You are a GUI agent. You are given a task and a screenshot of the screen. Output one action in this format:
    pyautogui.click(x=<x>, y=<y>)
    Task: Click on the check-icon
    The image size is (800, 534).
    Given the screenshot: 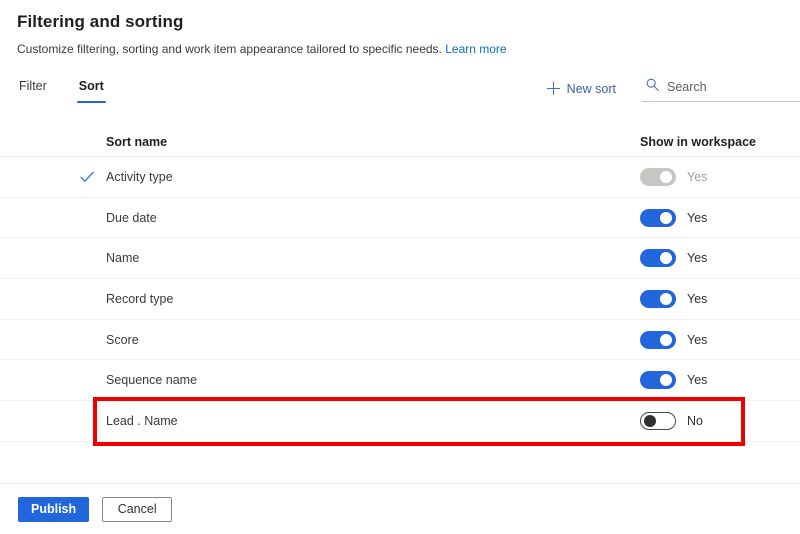 What is the action you would take?
    pyautogui.click(x=93, y=177)
    